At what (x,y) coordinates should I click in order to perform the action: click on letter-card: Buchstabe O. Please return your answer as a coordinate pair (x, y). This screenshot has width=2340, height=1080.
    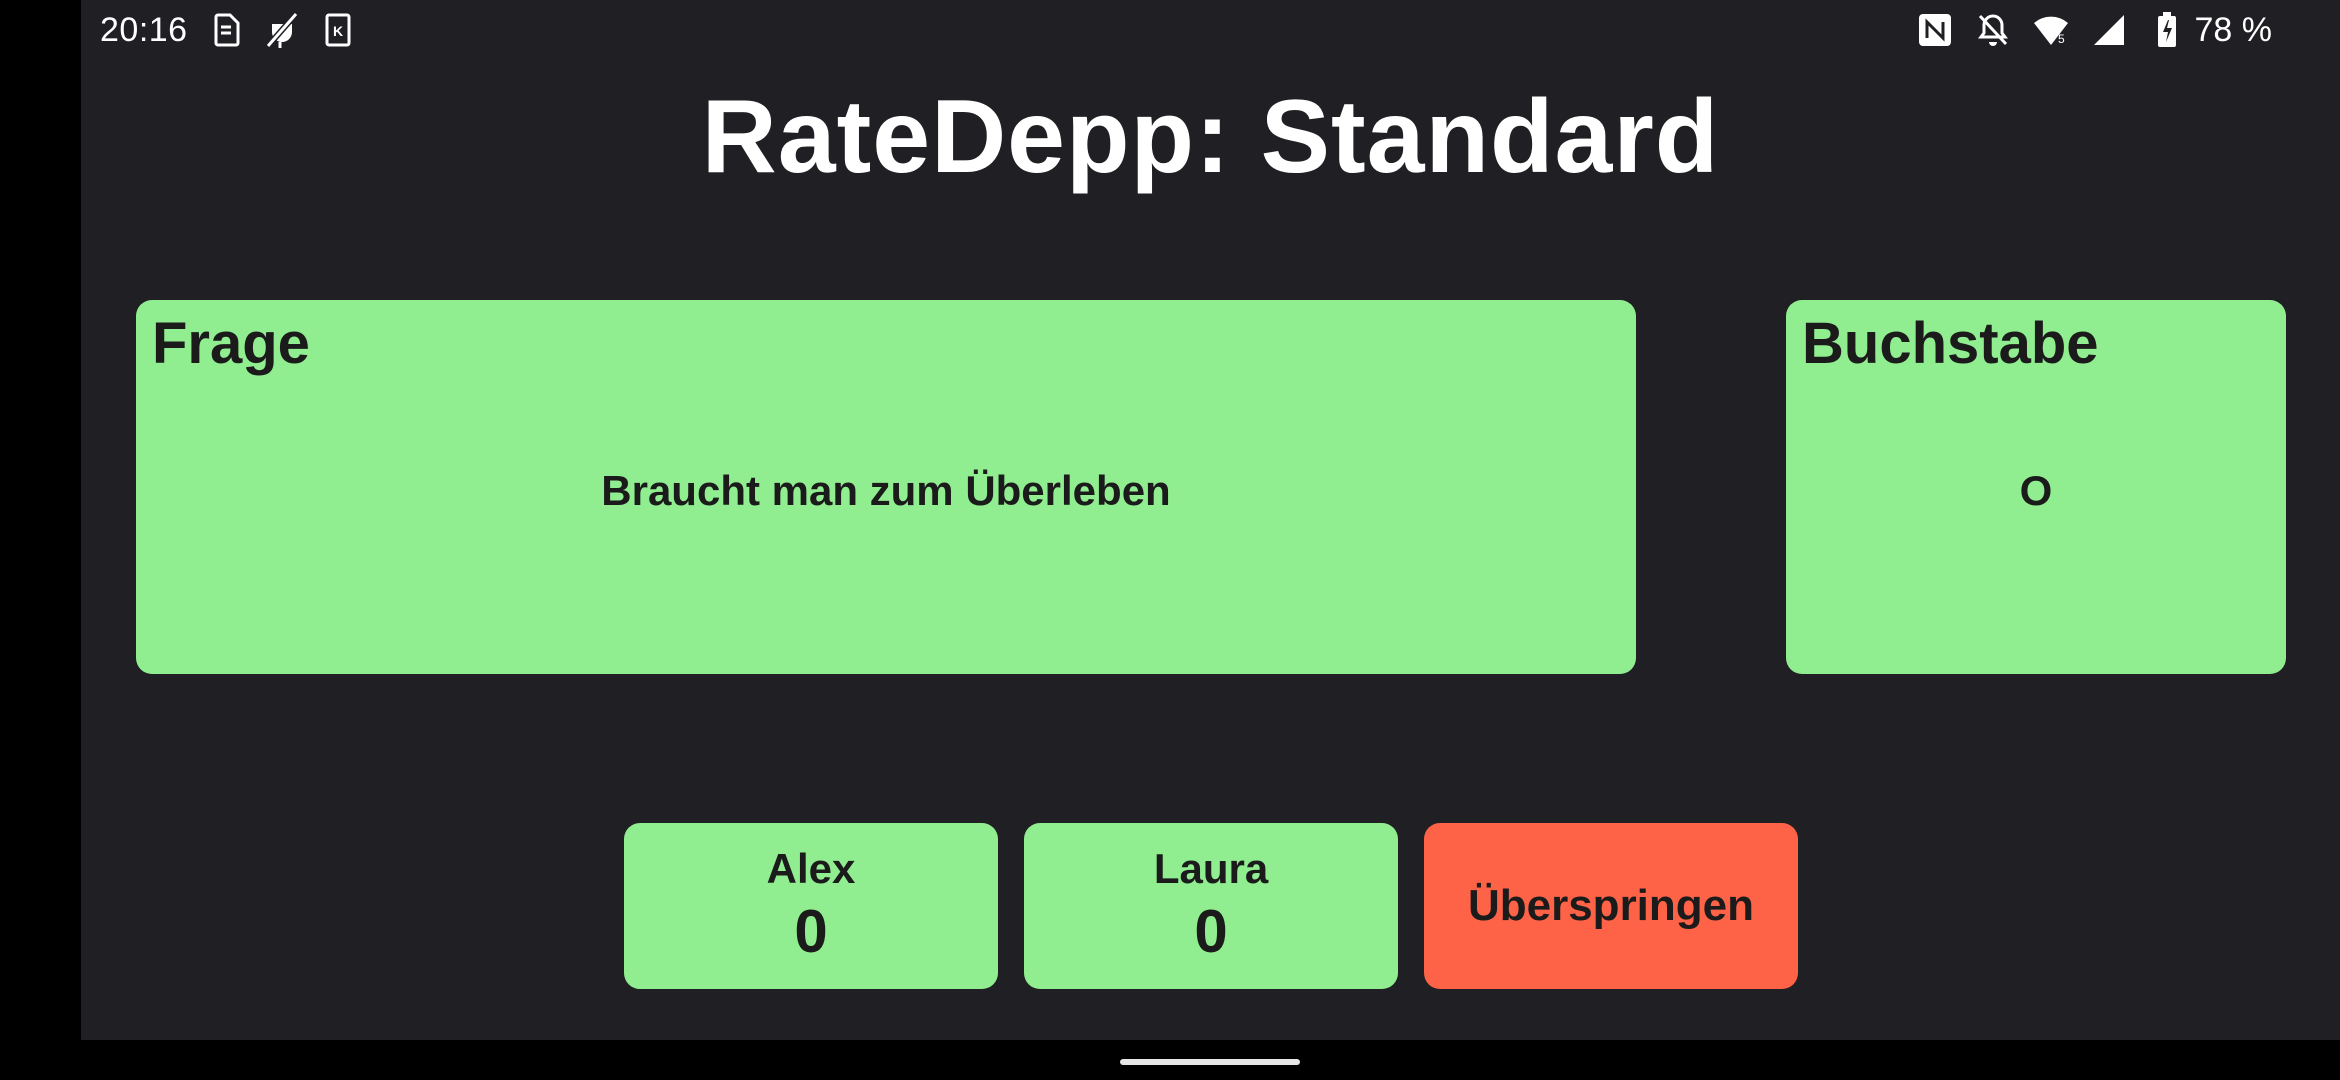
    Looking at the image, I should click on (2036, 487).